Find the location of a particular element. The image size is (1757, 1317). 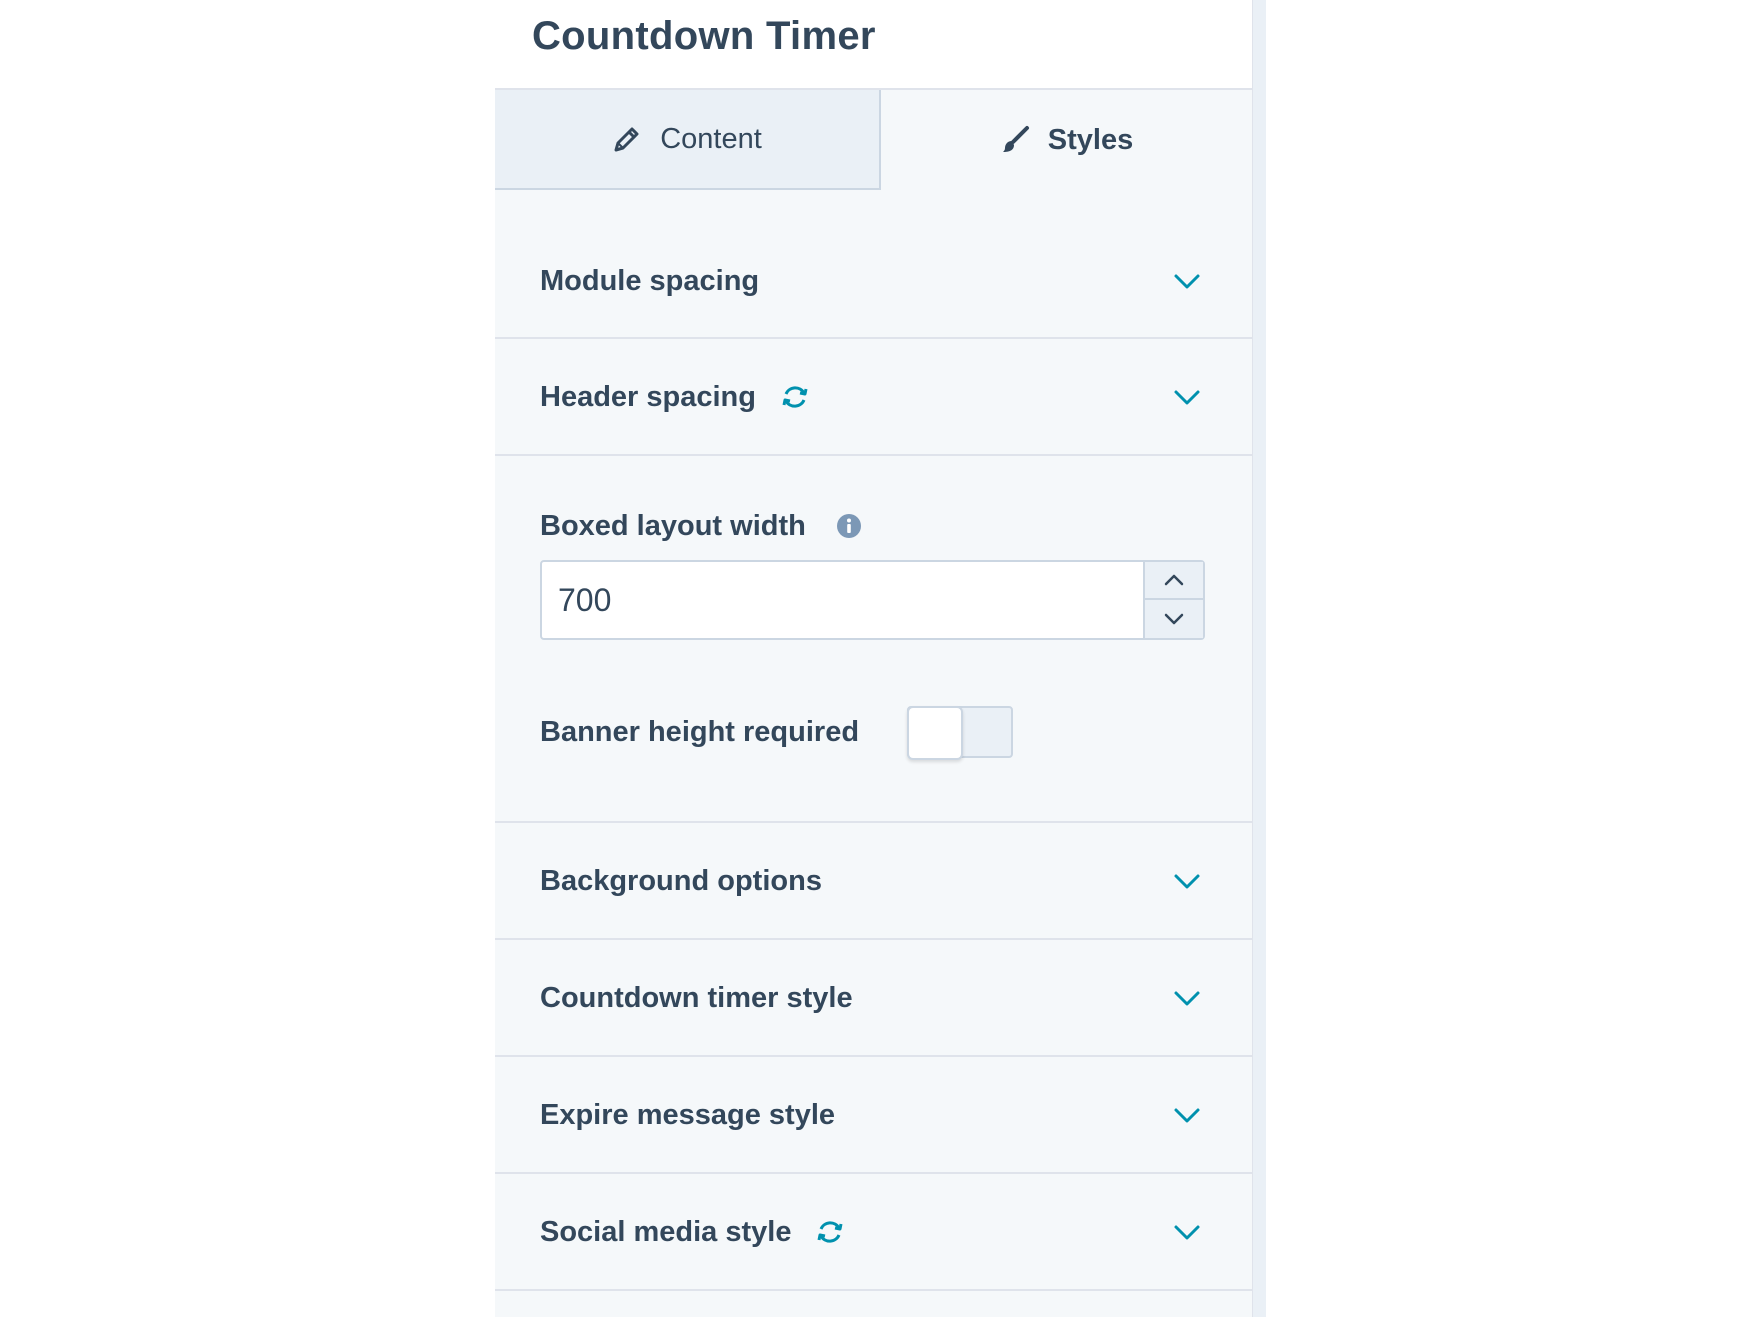

panel-scrollbar-rail is located at coordinates (1259, 658).